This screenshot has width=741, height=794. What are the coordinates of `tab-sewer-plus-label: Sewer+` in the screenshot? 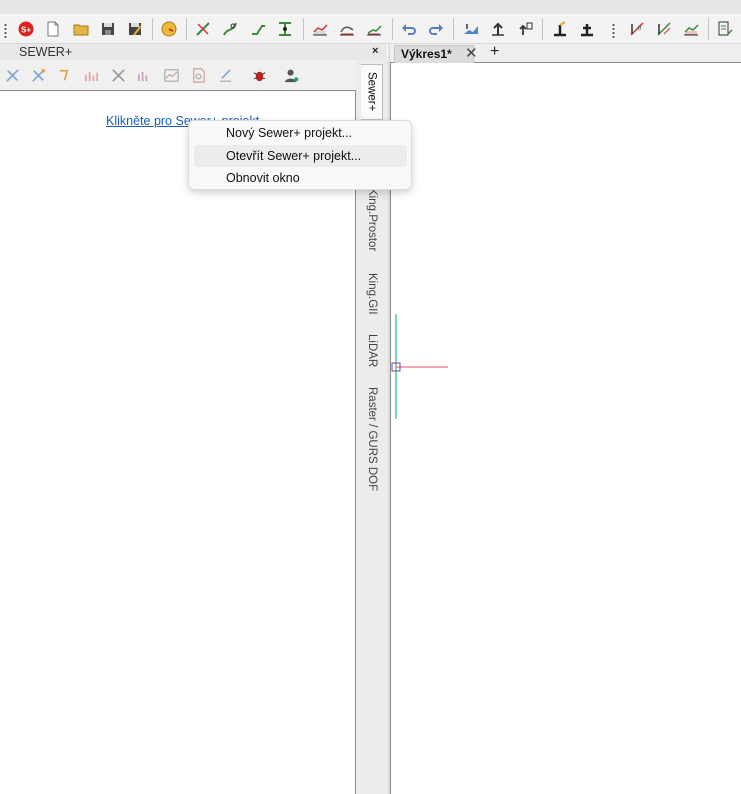 It's located at (371, 92).